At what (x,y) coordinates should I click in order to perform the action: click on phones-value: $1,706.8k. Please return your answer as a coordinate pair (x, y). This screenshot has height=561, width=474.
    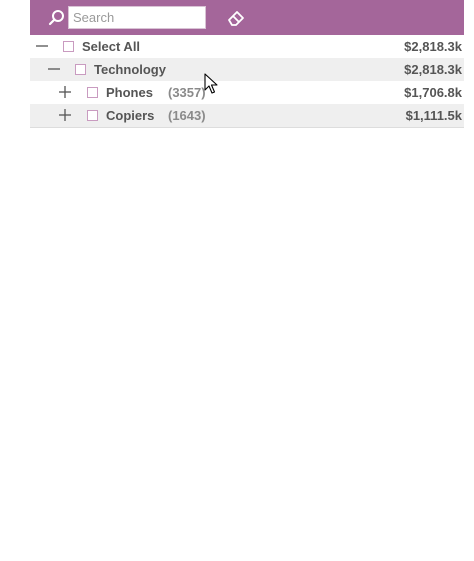
    Looking at the image, I should click on (433, 92).